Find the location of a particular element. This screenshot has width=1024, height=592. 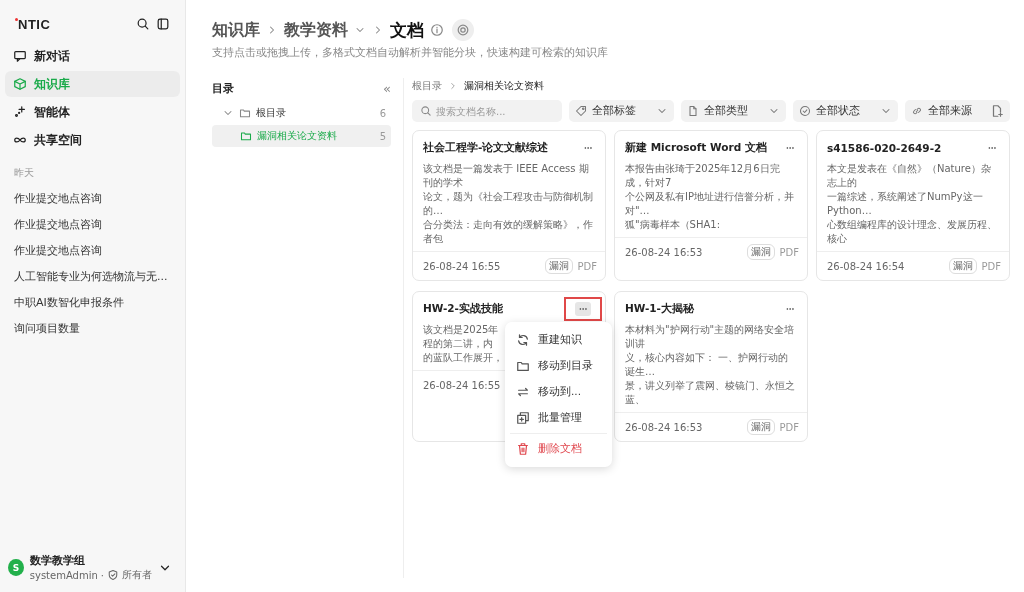

path-item: 漏洞相关论文资料 is located at coordinates (504, 86).